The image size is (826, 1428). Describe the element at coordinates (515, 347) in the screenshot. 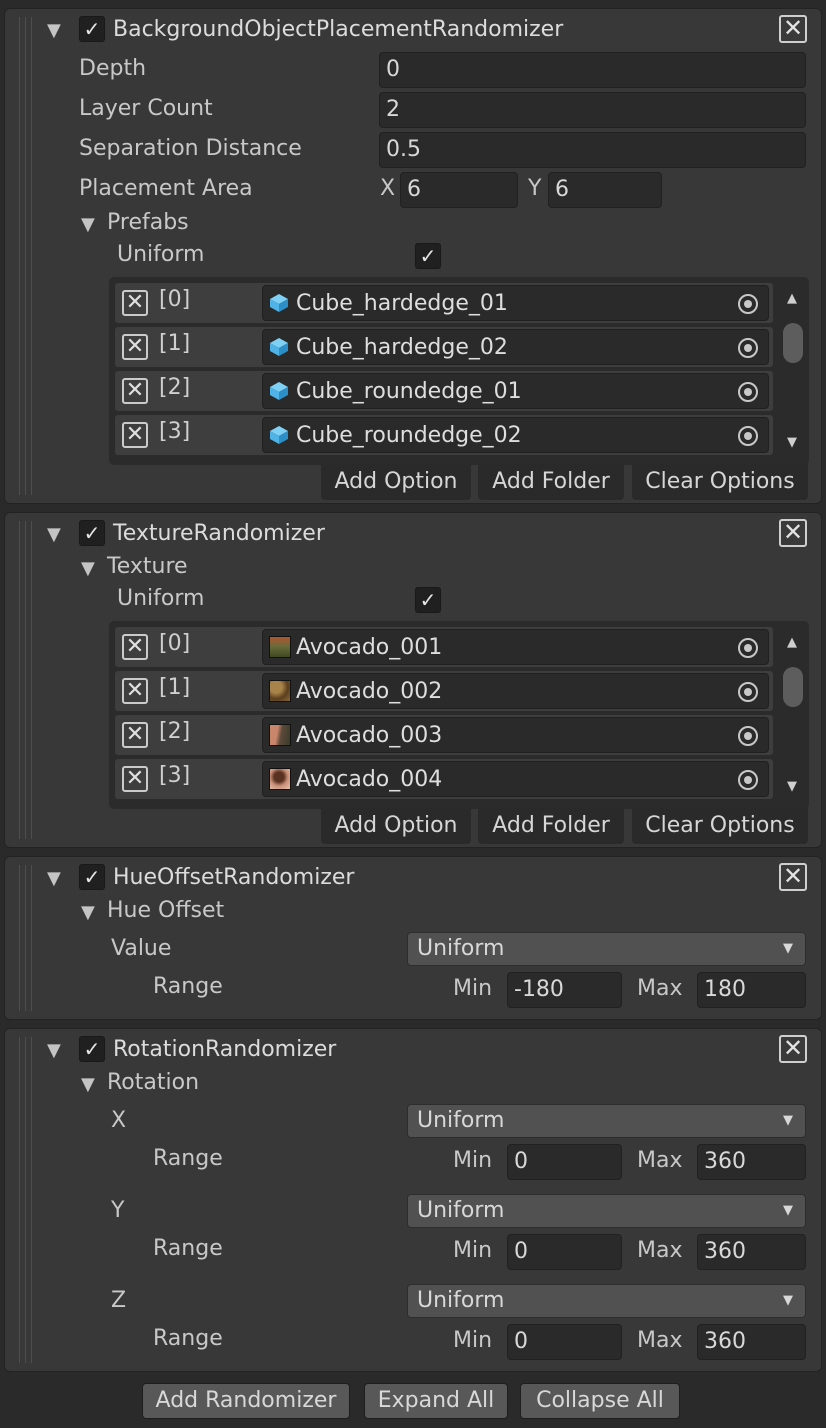

I see `object-field: Cube_hardedge_02` at that location.